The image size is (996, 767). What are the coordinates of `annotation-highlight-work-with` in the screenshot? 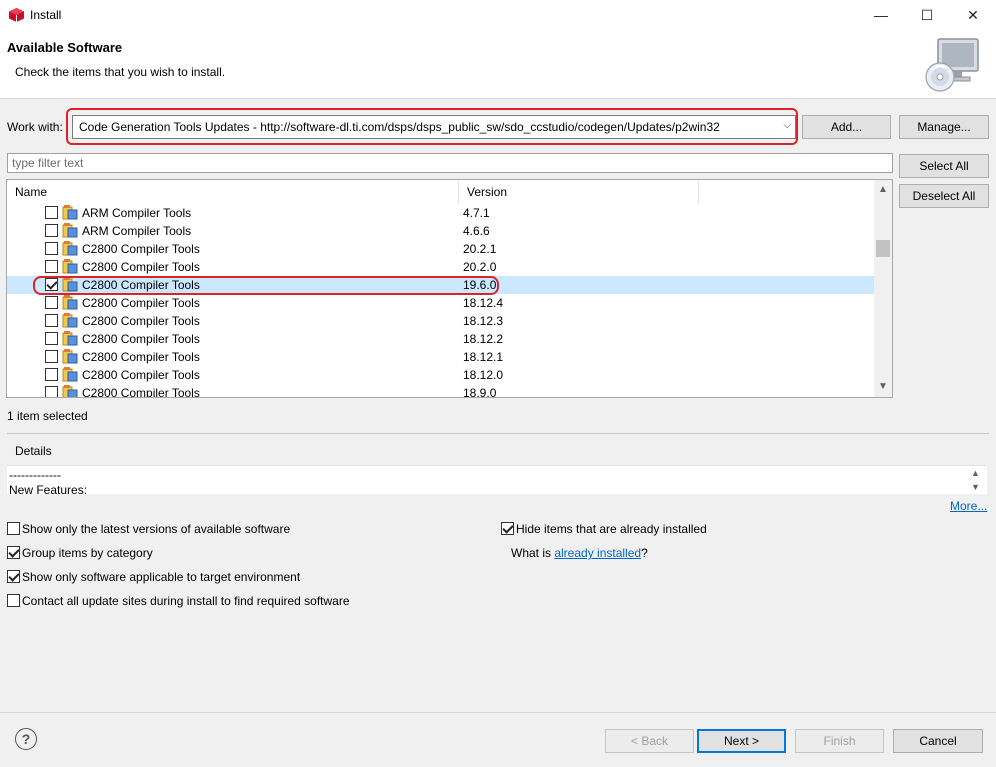 It's located at (432, 126).